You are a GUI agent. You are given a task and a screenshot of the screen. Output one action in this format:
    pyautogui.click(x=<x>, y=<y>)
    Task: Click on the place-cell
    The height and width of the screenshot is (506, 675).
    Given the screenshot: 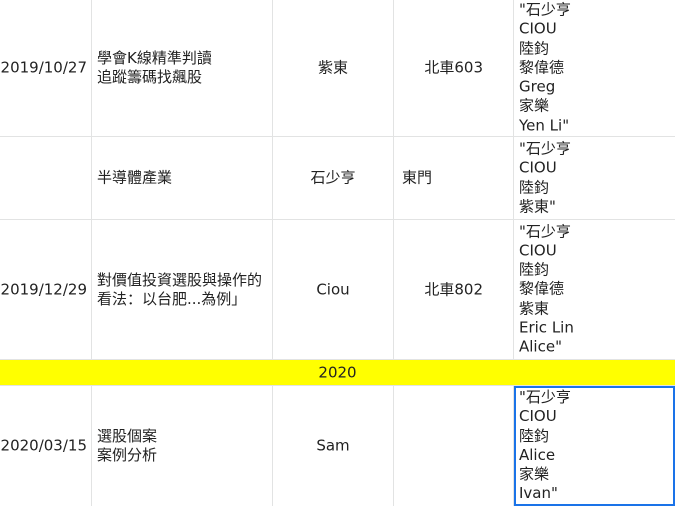 What is the action you would take?
    pyautogui.click(x=454, y=446)
    